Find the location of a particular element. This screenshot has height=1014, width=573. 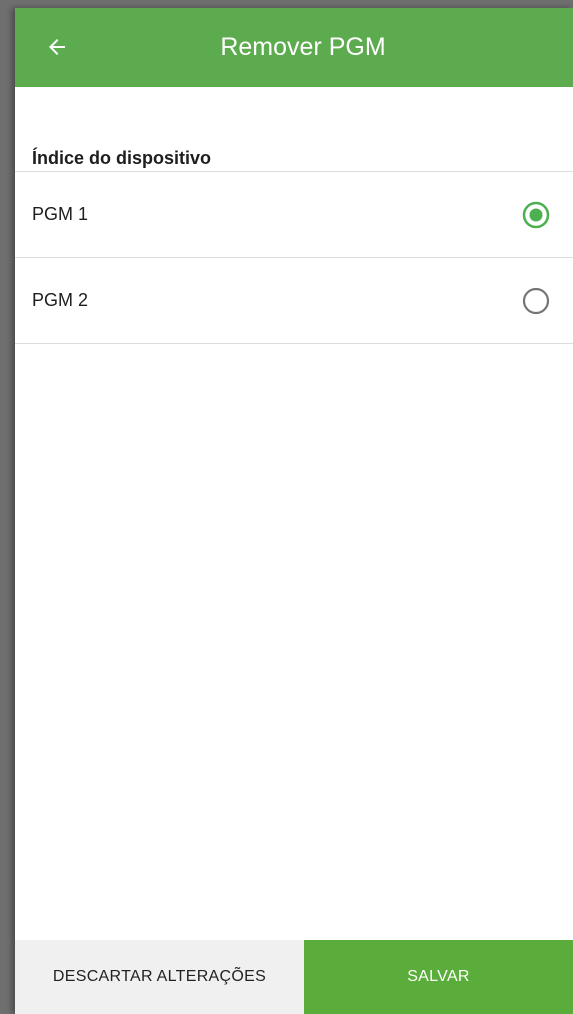

app-bar: Remover PGM is located at coordinates (294, 47).